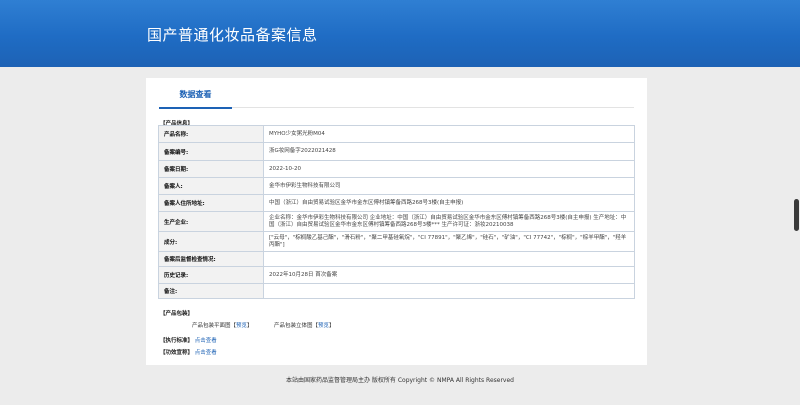  I want to click on tab-data-view-label: 数据查看, so click(195, 94).